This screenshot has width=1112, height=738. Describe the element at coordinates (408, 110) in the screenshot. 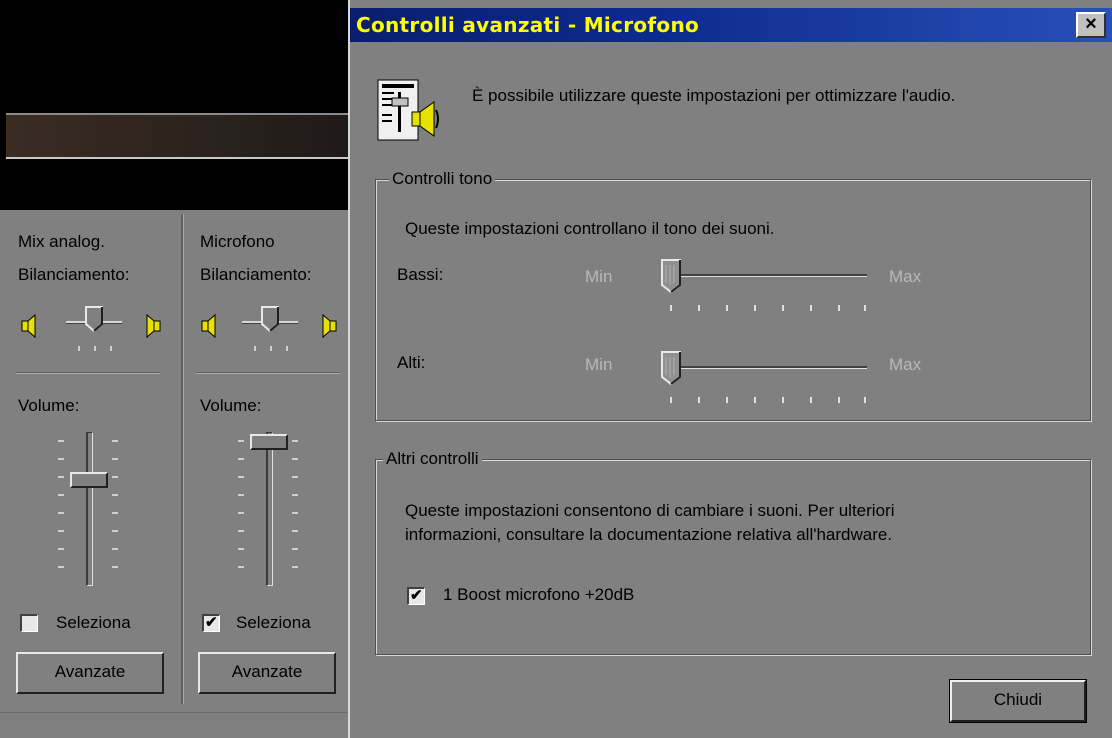

I see `audio-settings-icon` at that location.